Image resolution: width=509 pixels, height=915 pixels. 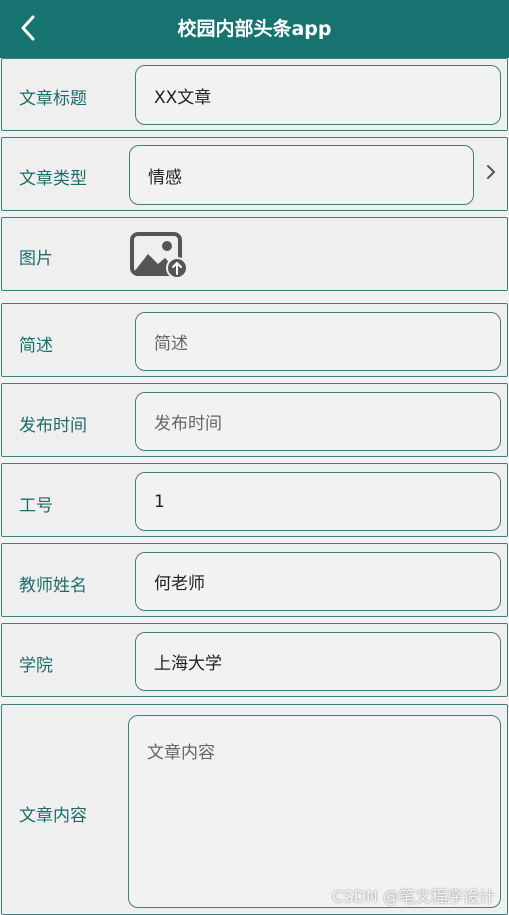 I want to click on summary-input: 简述, so click(x=318, y=341).